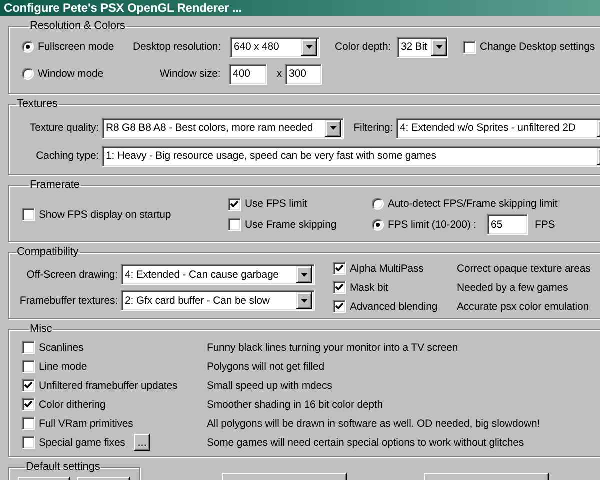 The image size is (600, 480). Describe the element at coordinates (108, 386) in the screenshot. I see `option-label: Unfiltered framebuffer updates` at that location.